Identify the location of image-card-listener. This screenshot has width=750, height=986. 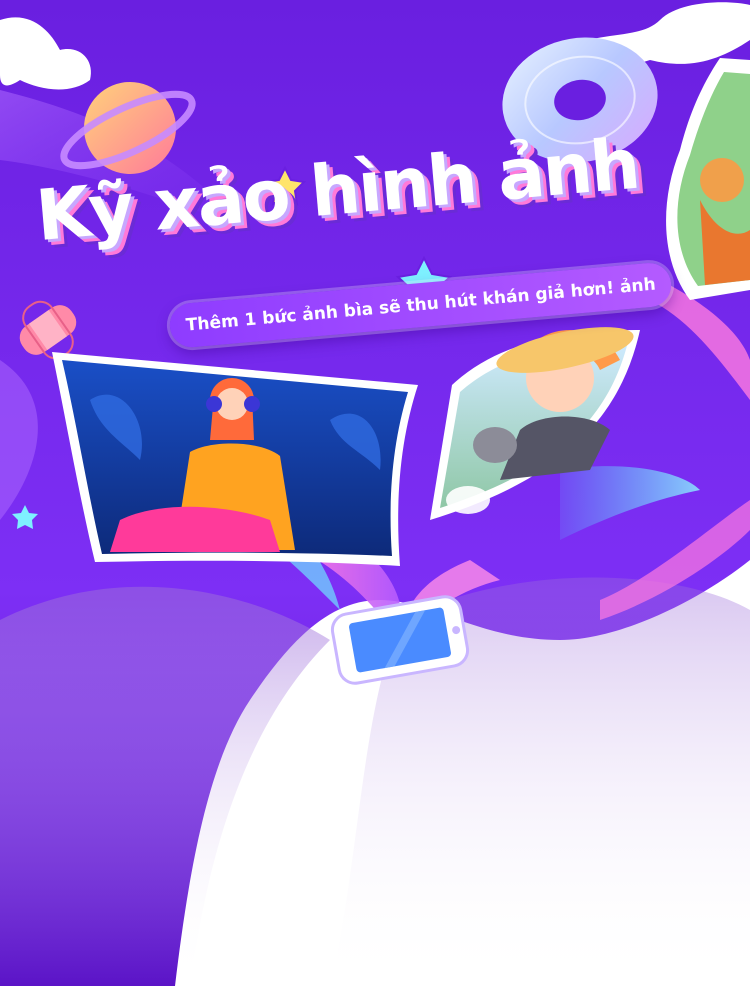
(235, 459).